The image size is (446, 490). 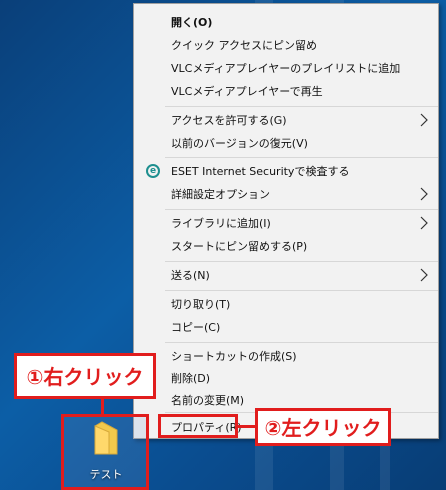 What do you see at coordinates (286, 305) in the screenshot?
I see `menu-item-cut: 切り取り(T)` at bounding box center [286, 305].